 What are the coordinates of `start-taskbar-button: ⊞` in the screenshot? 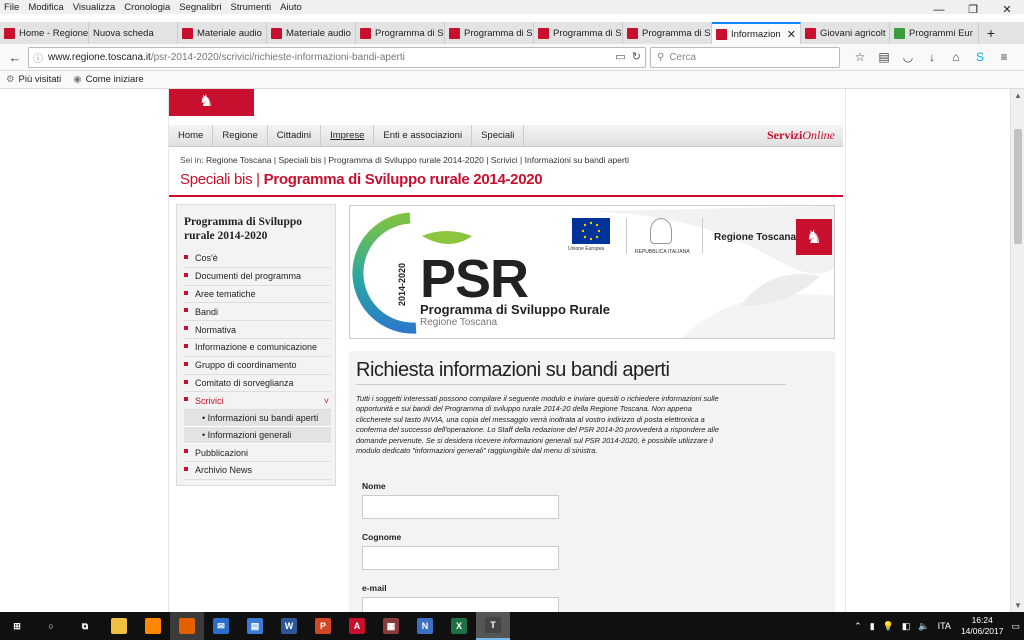 It's located at (17, 626).